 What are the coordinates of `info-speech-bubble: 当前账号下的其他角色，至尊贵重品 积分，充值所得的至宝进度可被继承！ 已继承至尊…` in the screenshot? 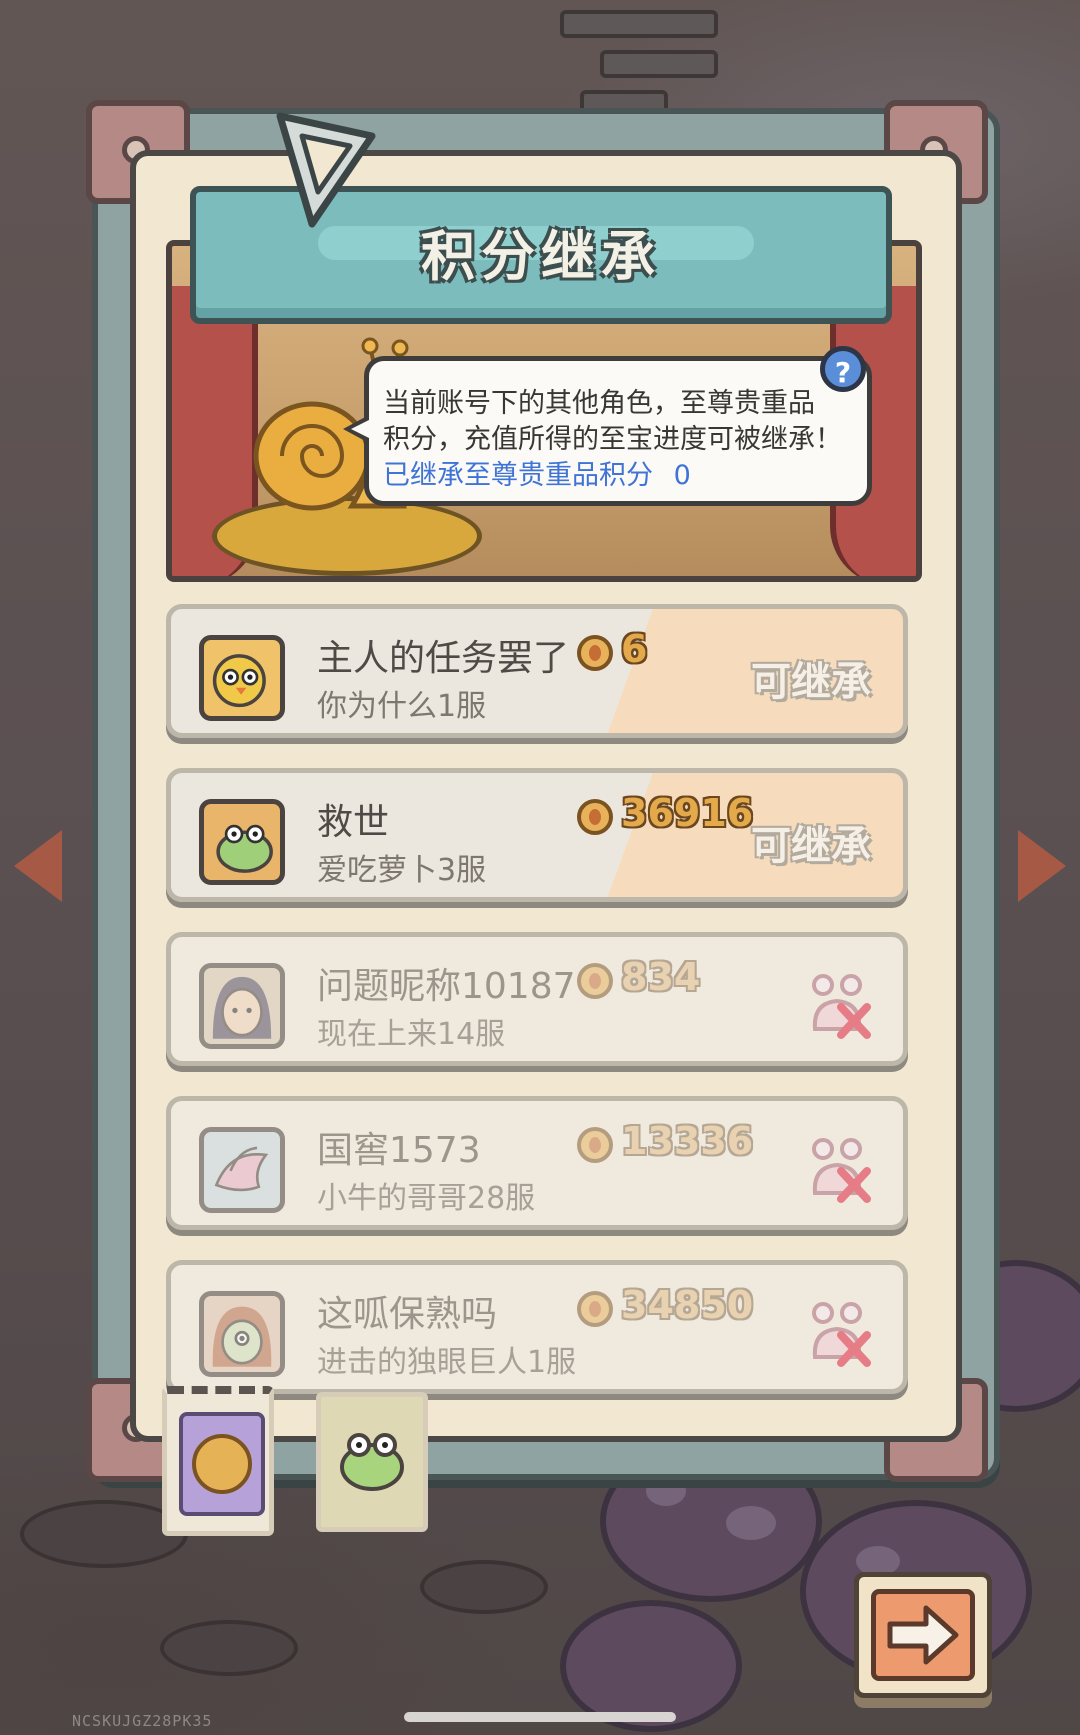 It's located at (607, 431).